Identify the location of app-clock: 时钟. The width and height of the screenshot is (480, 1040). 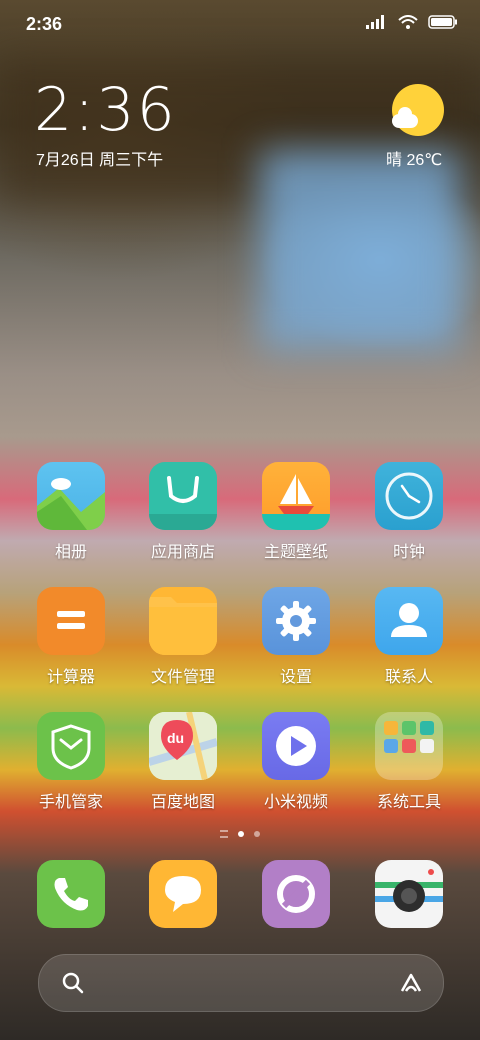
(409, 512).